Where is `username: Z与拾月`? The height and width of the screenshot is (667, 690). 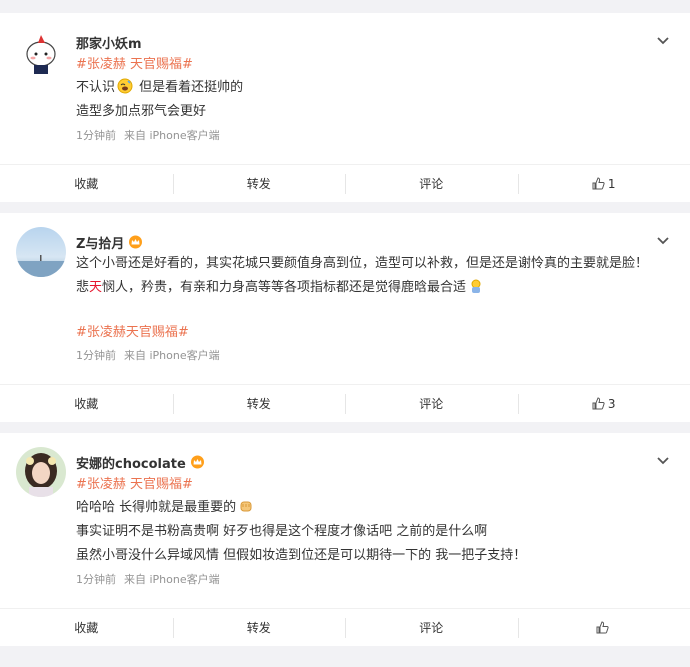
username: Z与拾月 is located at coordinates (100, 242).